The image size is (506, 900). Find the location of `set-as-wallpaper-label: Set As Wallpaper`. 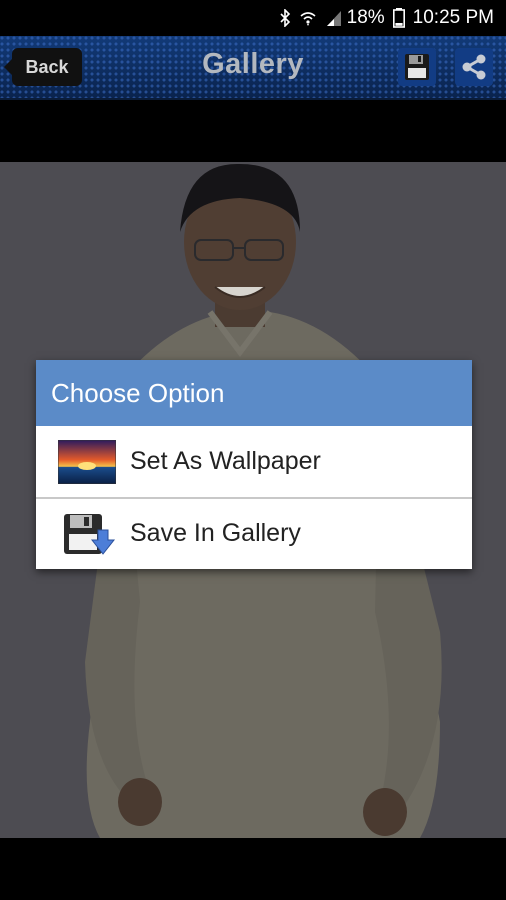

set-as-wallpaper-label: Set As Wallpaper is located at coordinates (225, 461).